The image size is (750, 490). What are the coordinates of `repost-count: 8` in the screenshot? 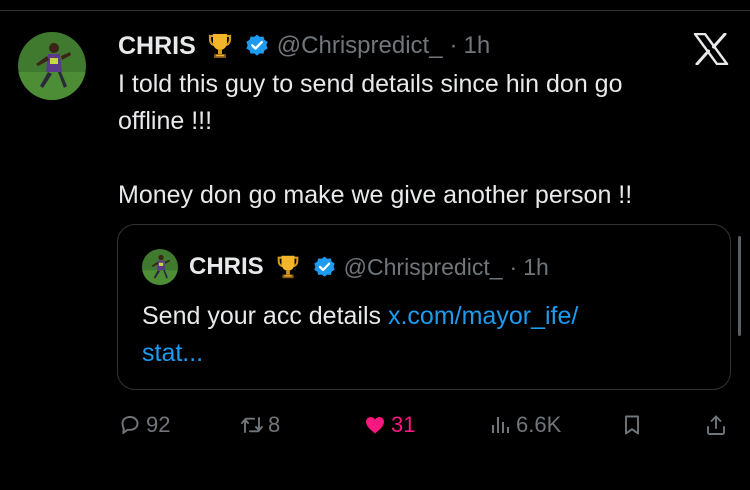 It's located at (274, 424).